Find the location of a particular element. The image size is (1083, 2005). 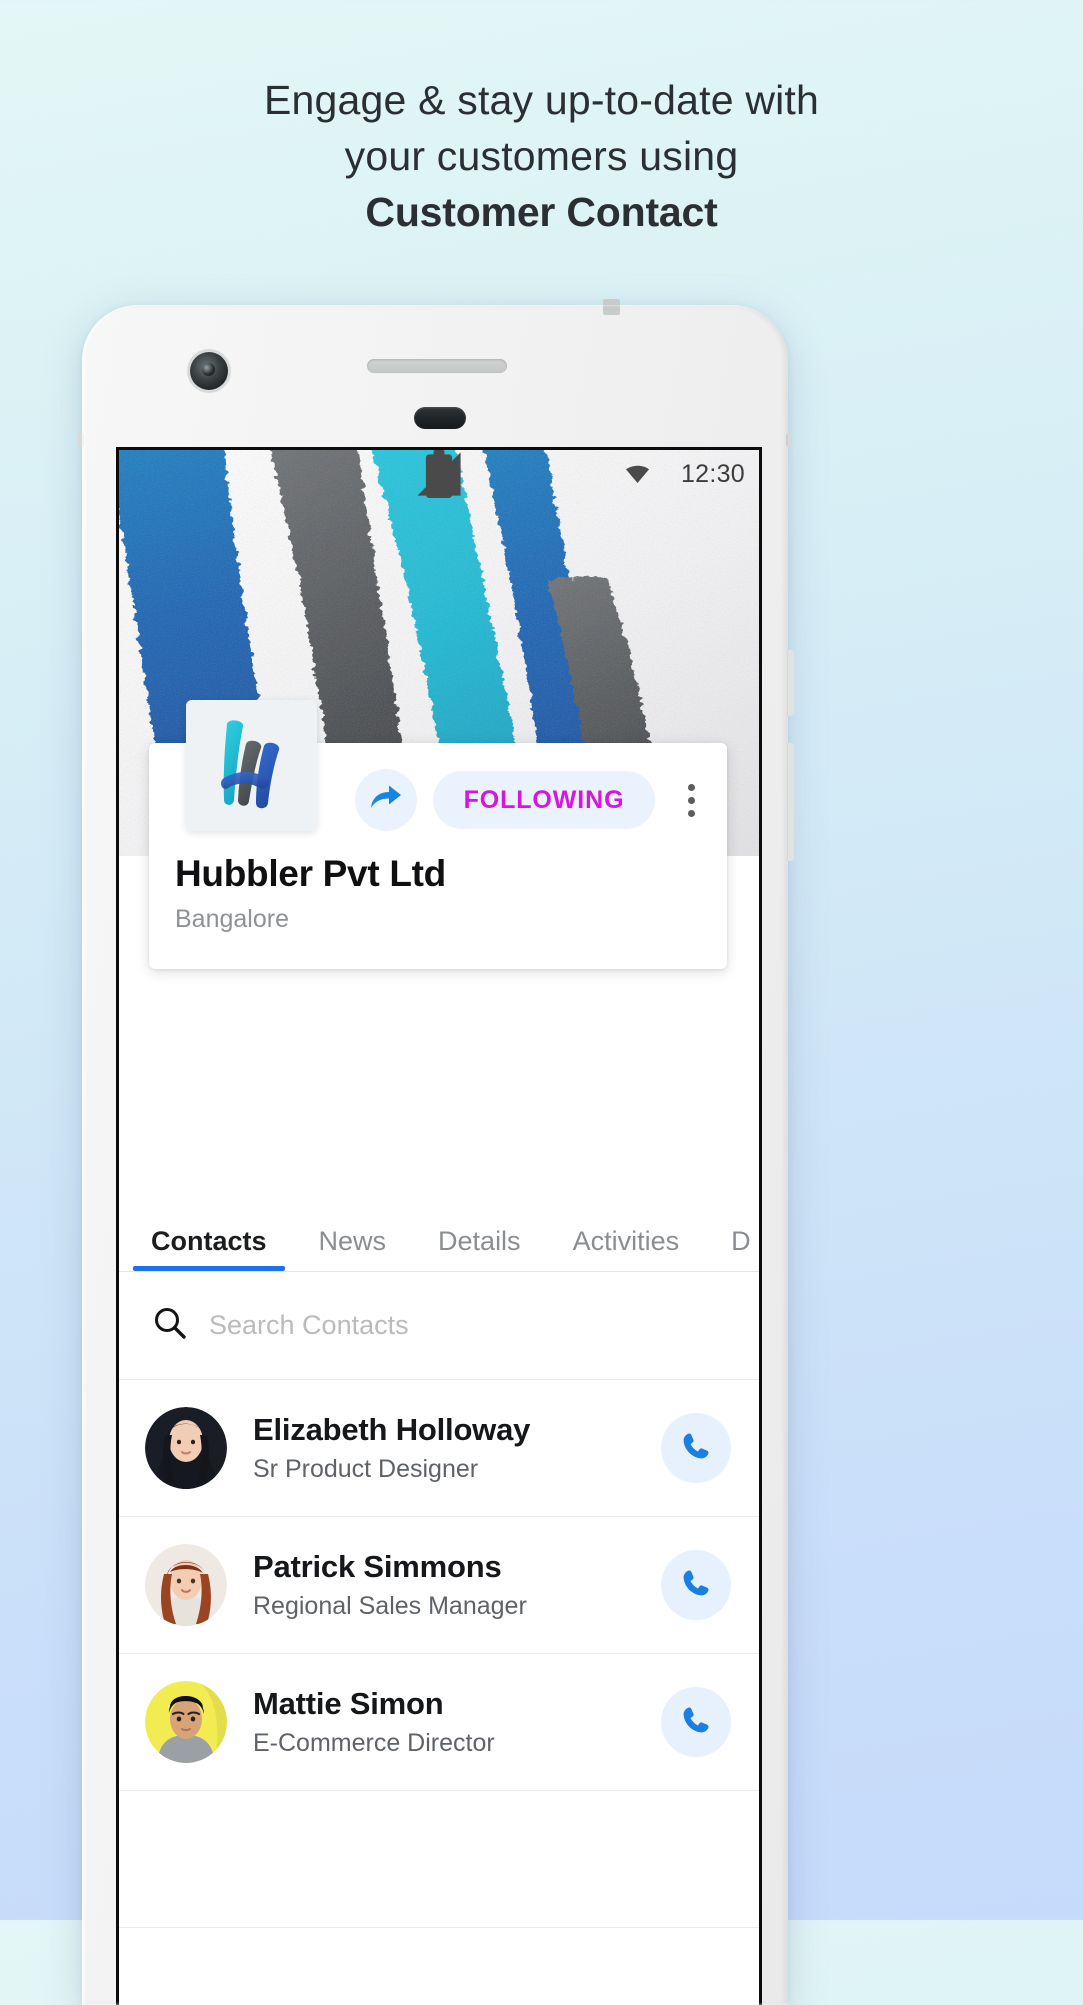

more-options-button is located at coordinates (691, 800).